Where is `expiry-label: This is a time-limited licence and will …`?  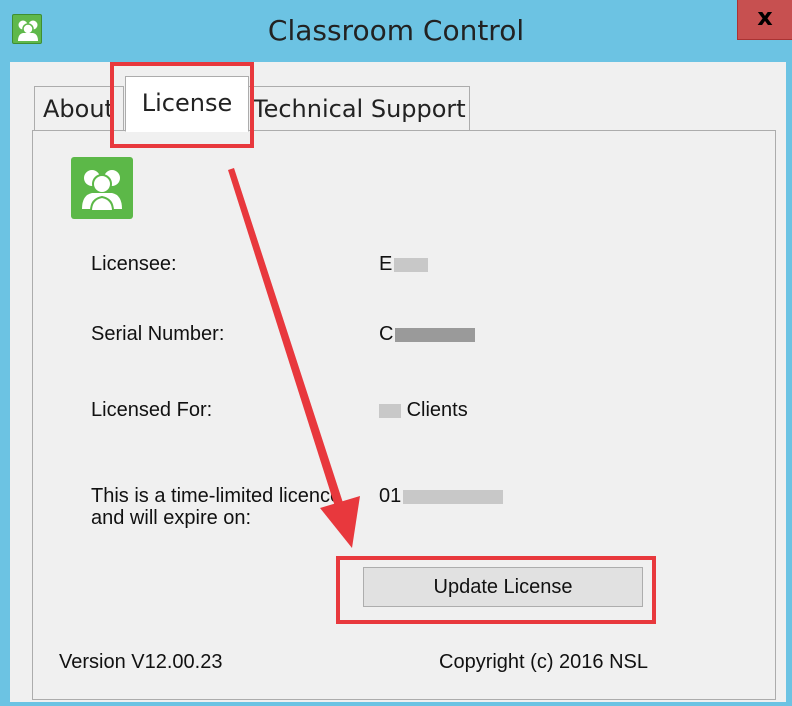
expiry-label: This is a time-limited licence and will … is located at coordinates (216, 507).